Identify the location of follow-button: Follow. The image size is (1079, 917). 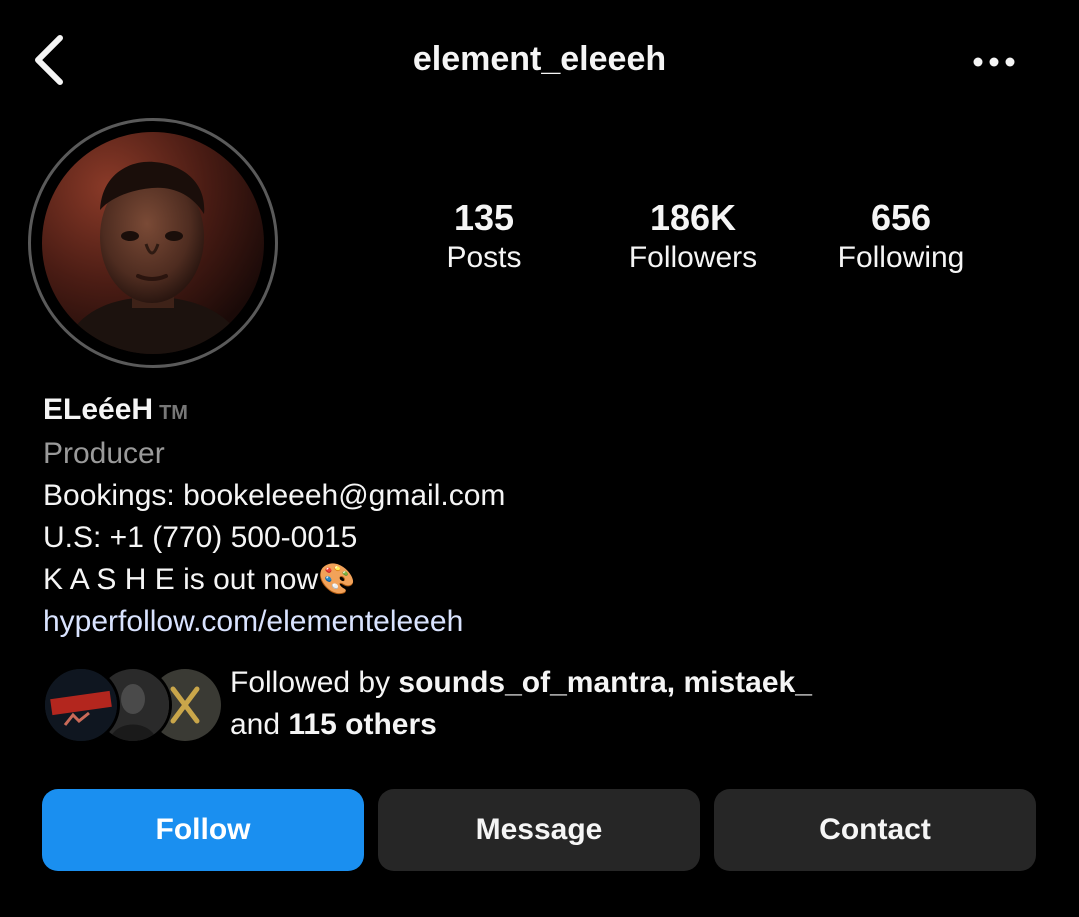
(203, 830).